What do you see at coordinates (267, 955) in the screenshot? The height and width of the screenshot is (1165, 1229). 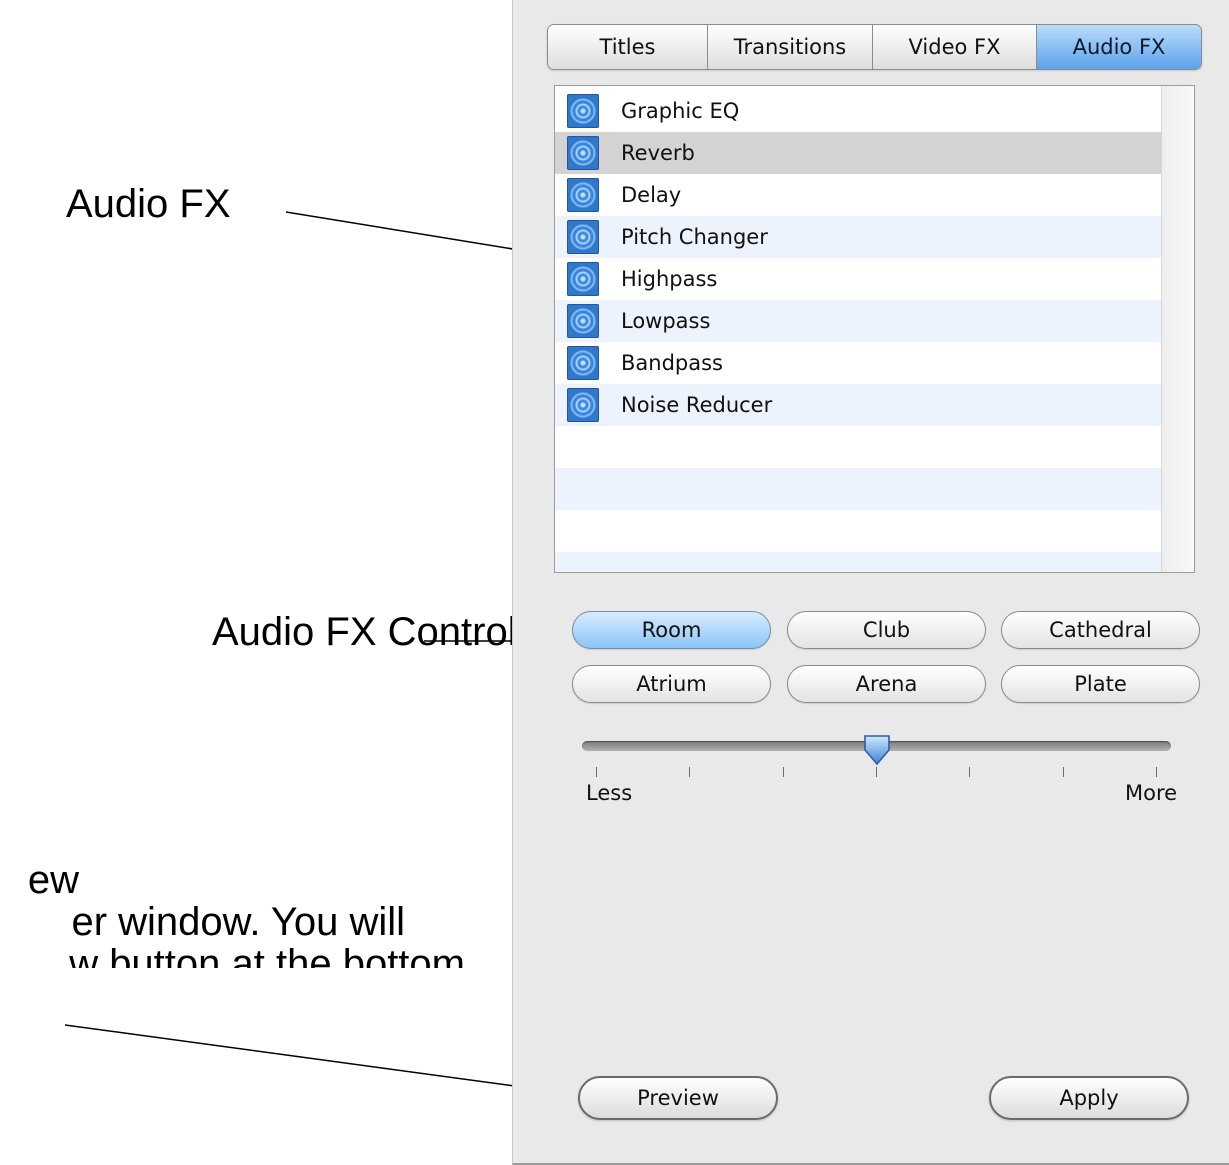 I see `annotation-preview-note-line: w button at the bottom` at bounding box center [267, 955].